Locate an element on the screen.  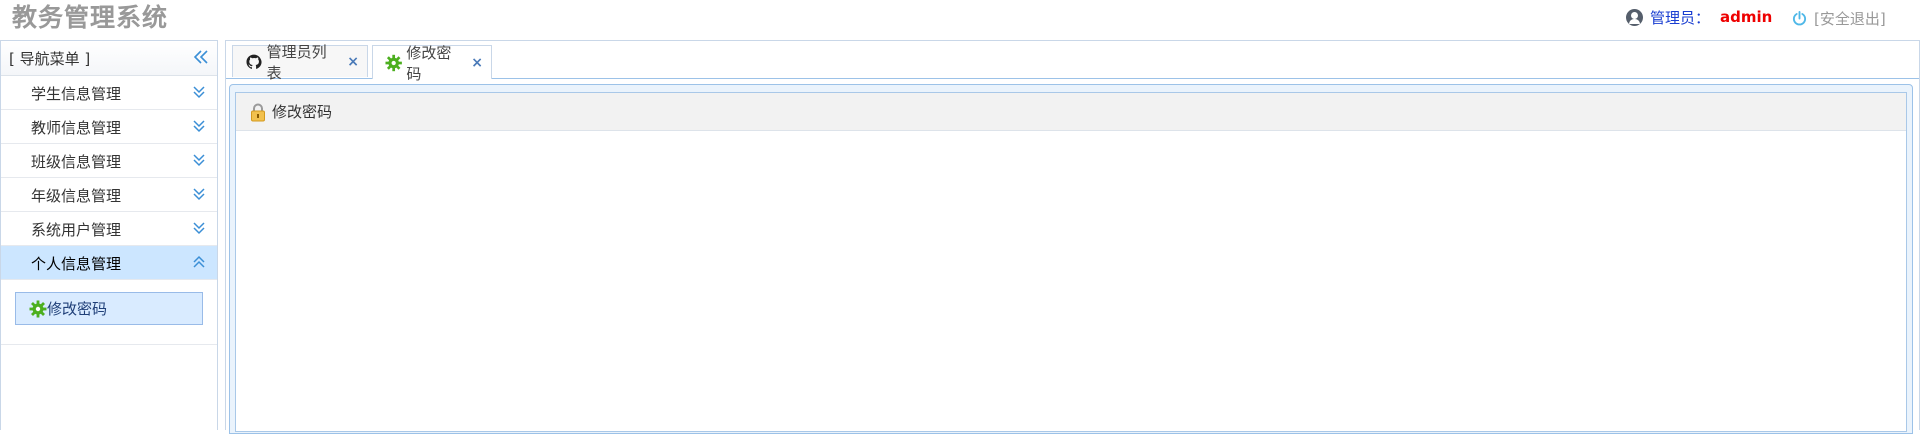
sidebar-item-grade: 年级信息管理 is located at coordinates (109, 195).